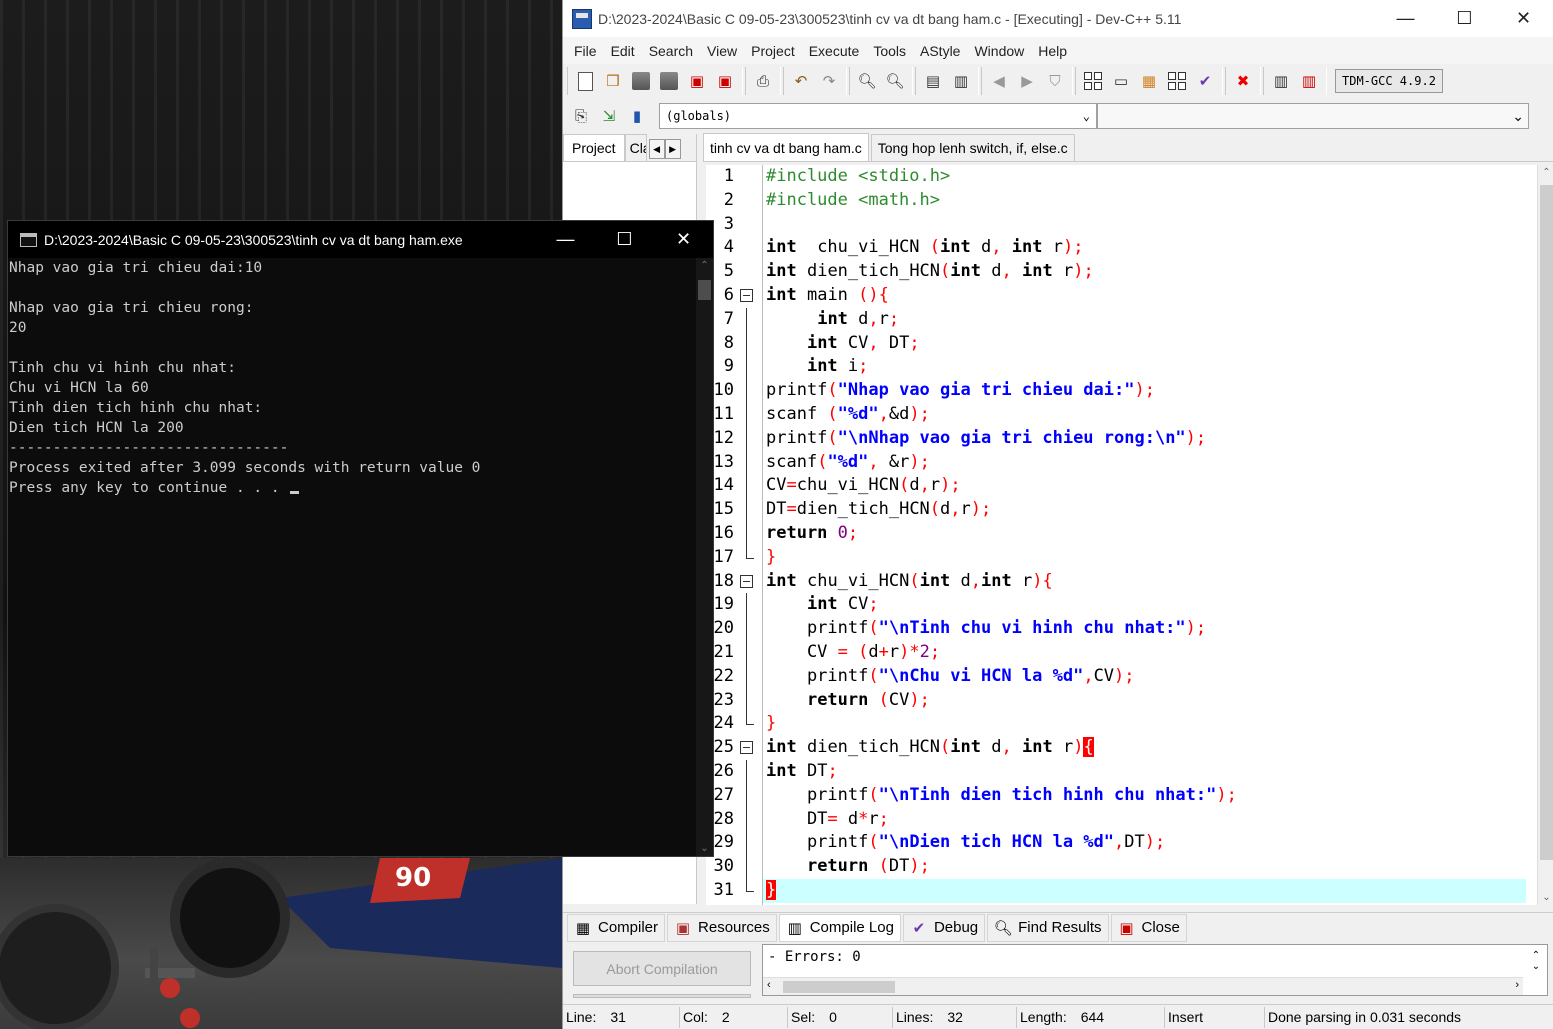 This screenshot has width=1553, height=1029. I want to click on code-line: 31}, so click(1116, 890).